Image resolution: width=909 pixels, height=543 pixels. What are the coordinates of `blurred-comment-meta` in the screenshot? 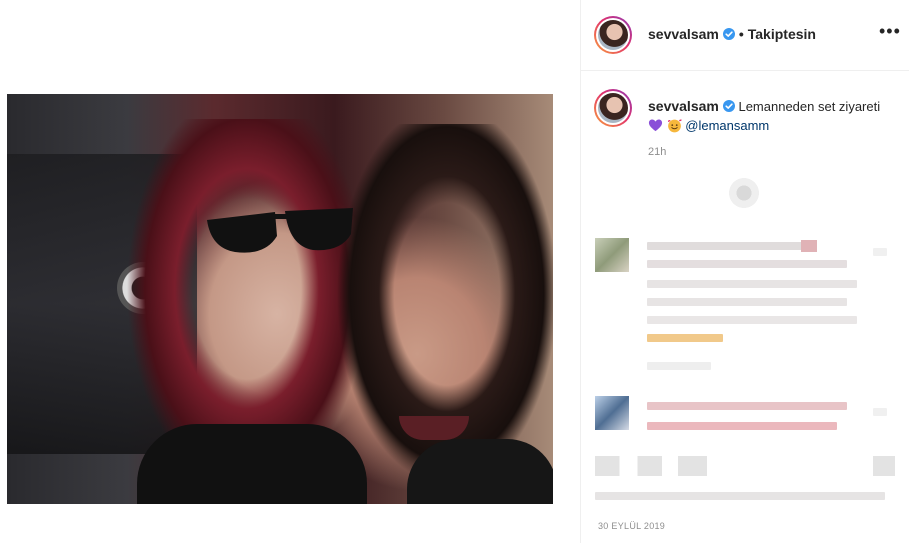 It's located at (679, 366).